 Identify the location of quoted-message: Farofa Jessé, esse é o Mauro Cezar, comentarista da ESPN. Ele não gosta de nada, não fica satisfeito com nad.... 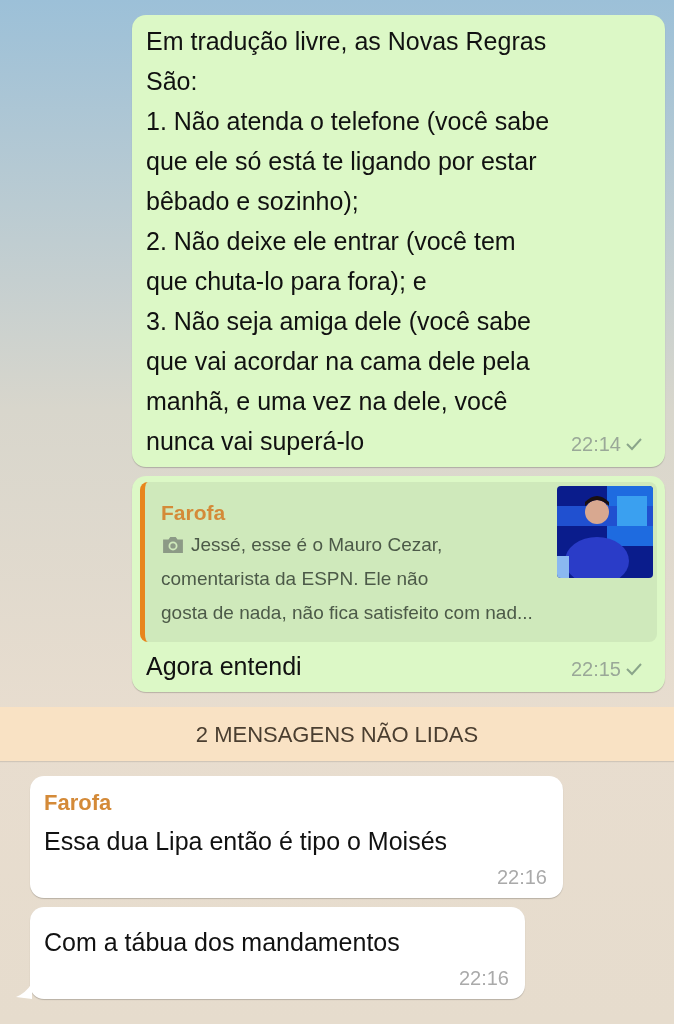
(398, 562).